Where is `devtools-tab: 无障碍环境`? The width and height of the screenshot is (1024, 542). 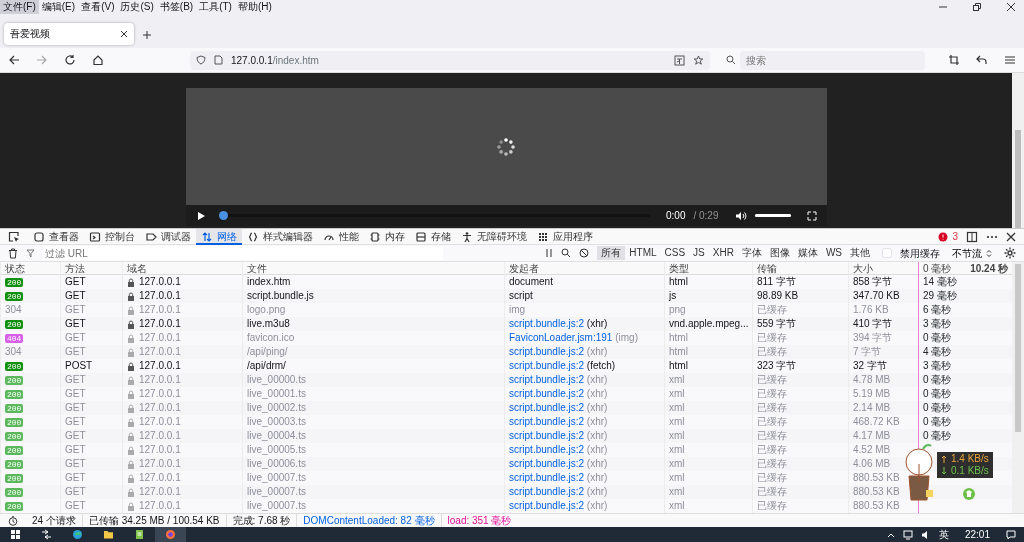 devtools-tab: 无障碍环境 is located at coordinates (494, 236).